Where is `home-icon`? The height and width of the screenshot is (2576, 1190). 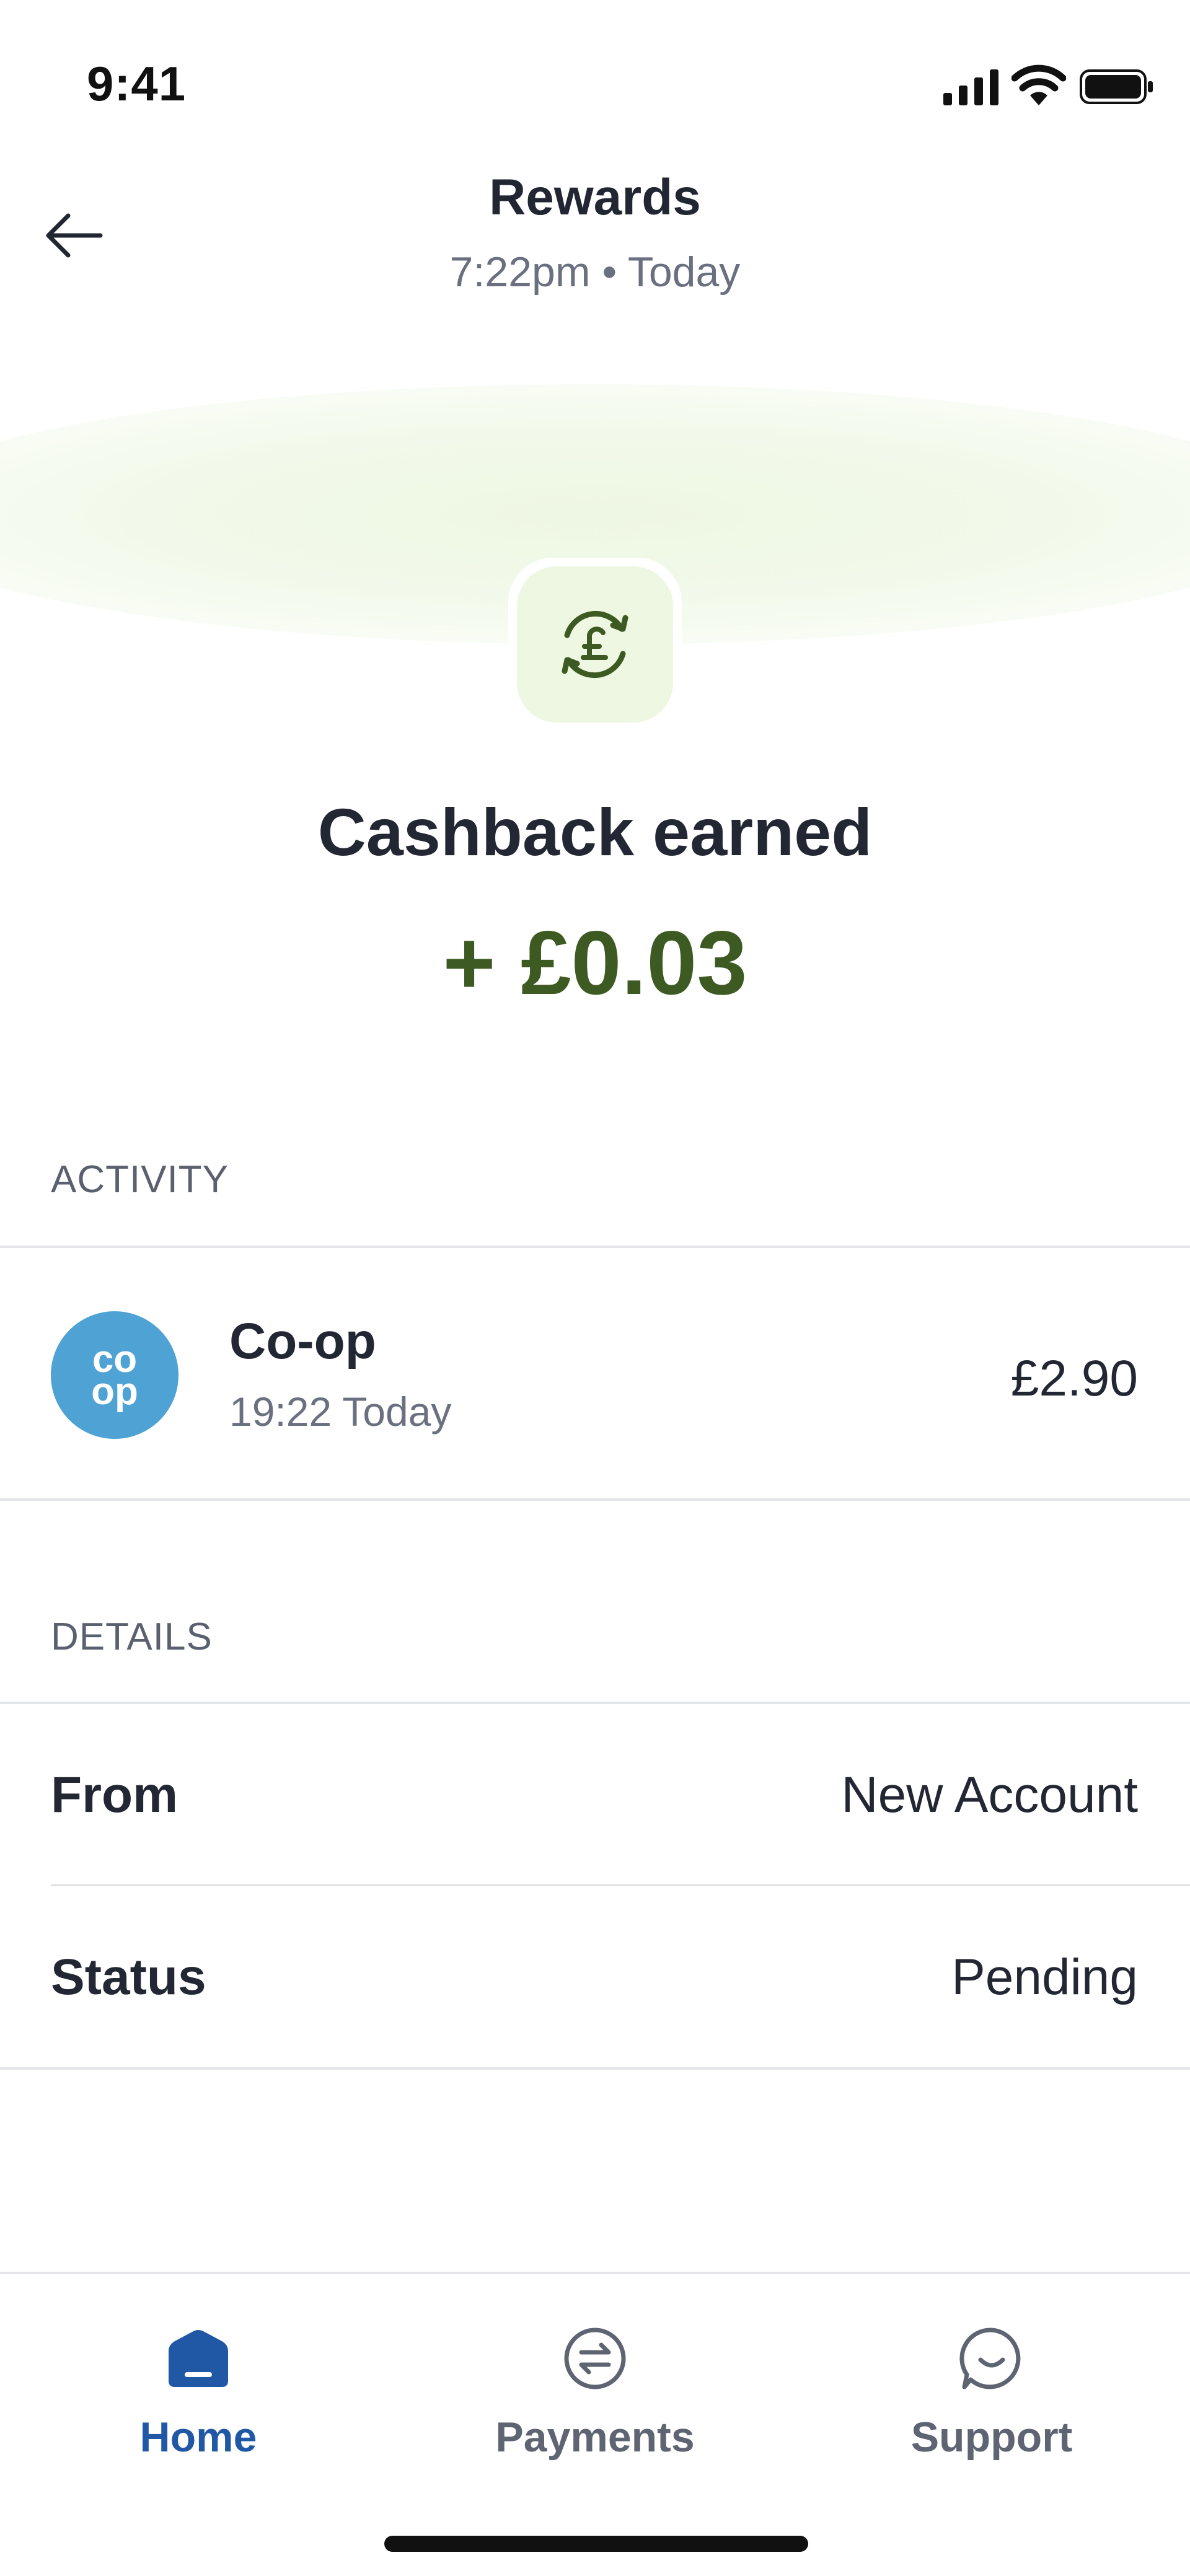 home-icon is located at coordinates (198, 2358).